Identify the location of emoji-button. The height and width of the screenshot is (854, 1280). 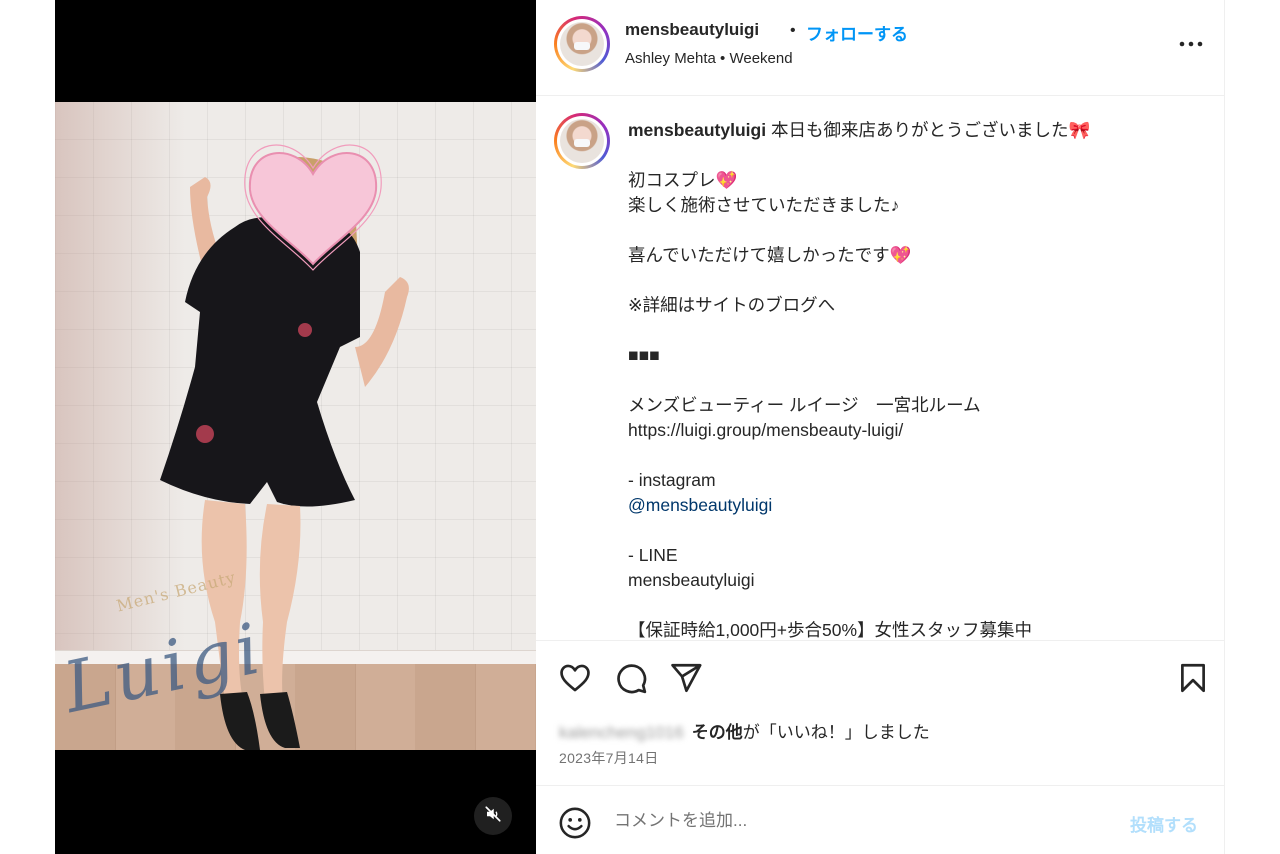
(575, 825).